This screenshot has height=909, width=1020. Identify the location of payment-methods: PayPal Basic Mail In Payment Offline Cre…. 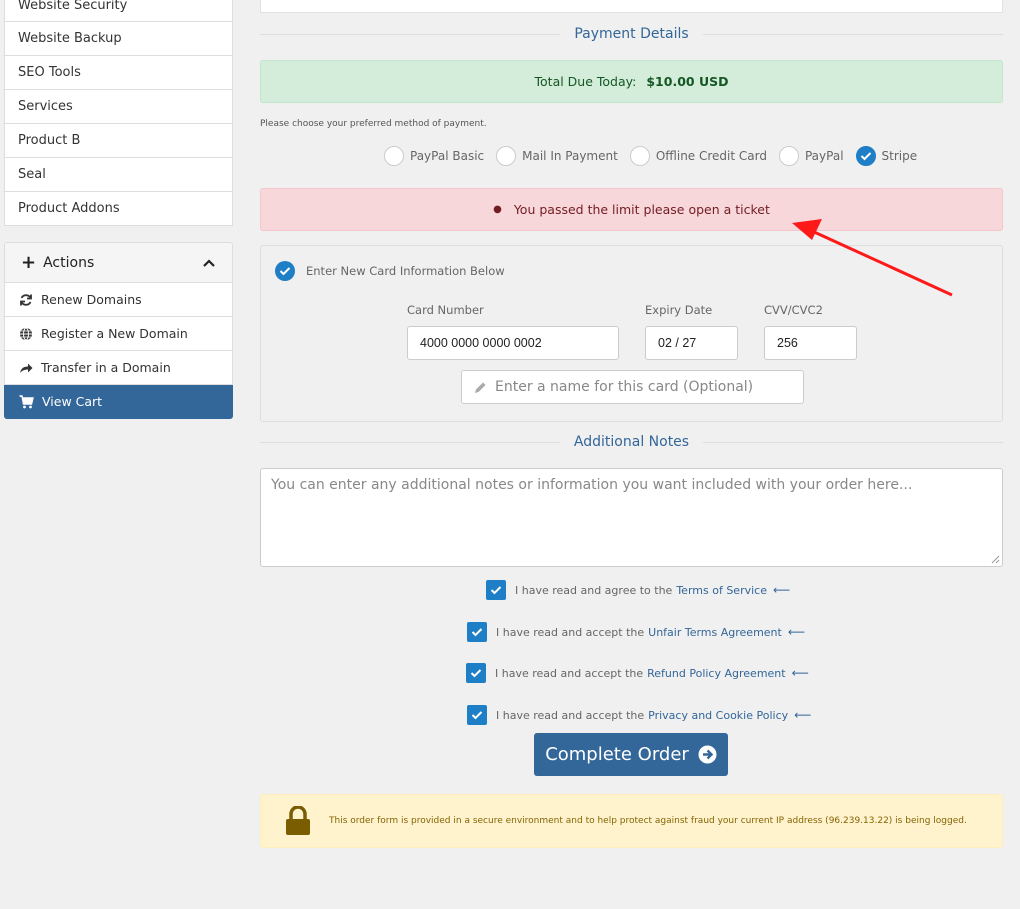
(656, 156).